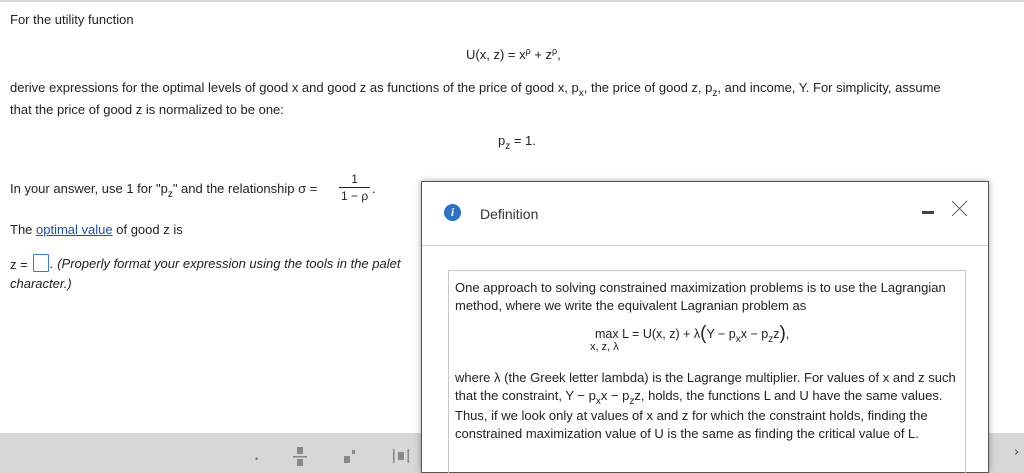 The image size is (1024, 473). Describe the element at coordinates (41, 283) in the screenshot. I see `format-hint-line2: character.)` at that location.